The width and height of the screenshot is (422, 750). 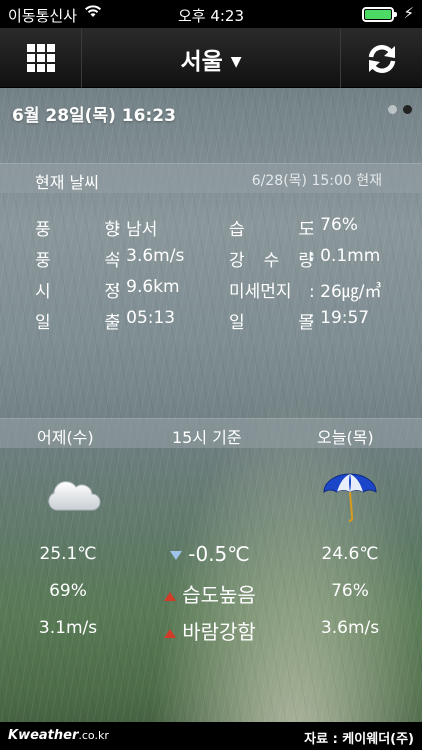 What do you see at coordinates (77, 292) in the screenshot?
I see `visibility-label: 시정` at bounding box center [77, 292].